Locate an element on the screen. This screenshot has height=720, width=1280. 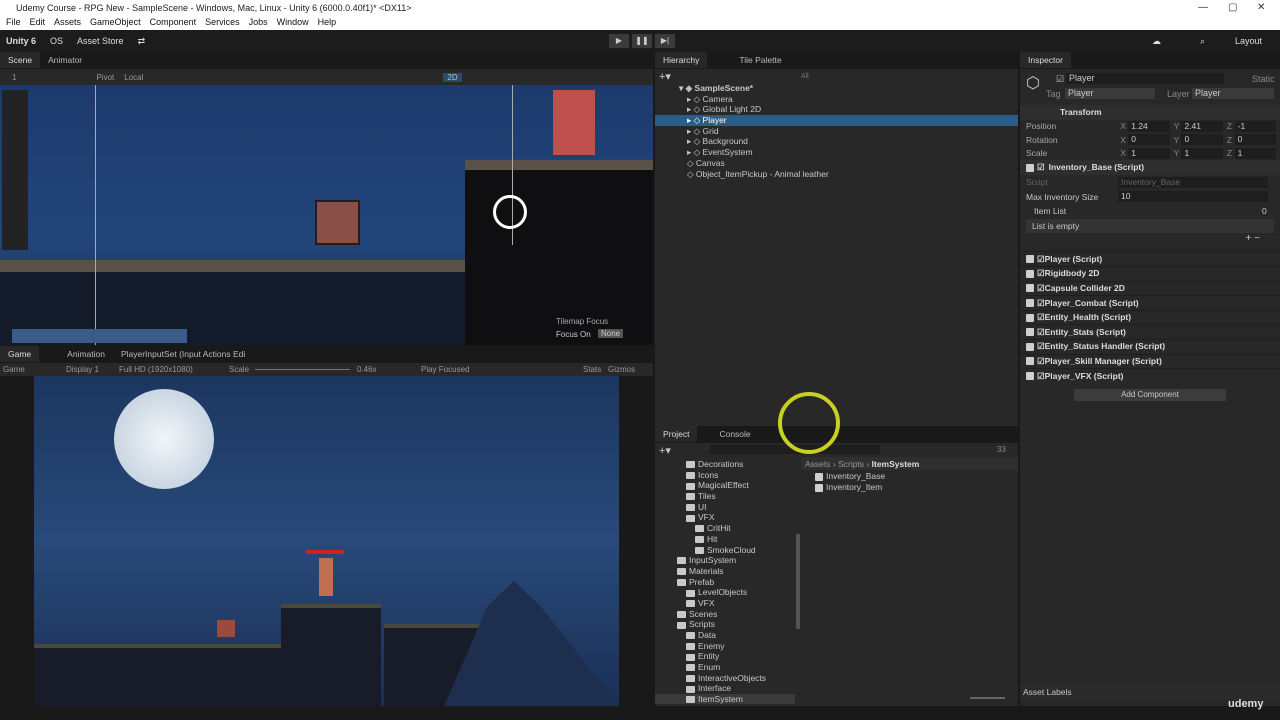
menu-edit: Edit is located at coordinates (38, 23).